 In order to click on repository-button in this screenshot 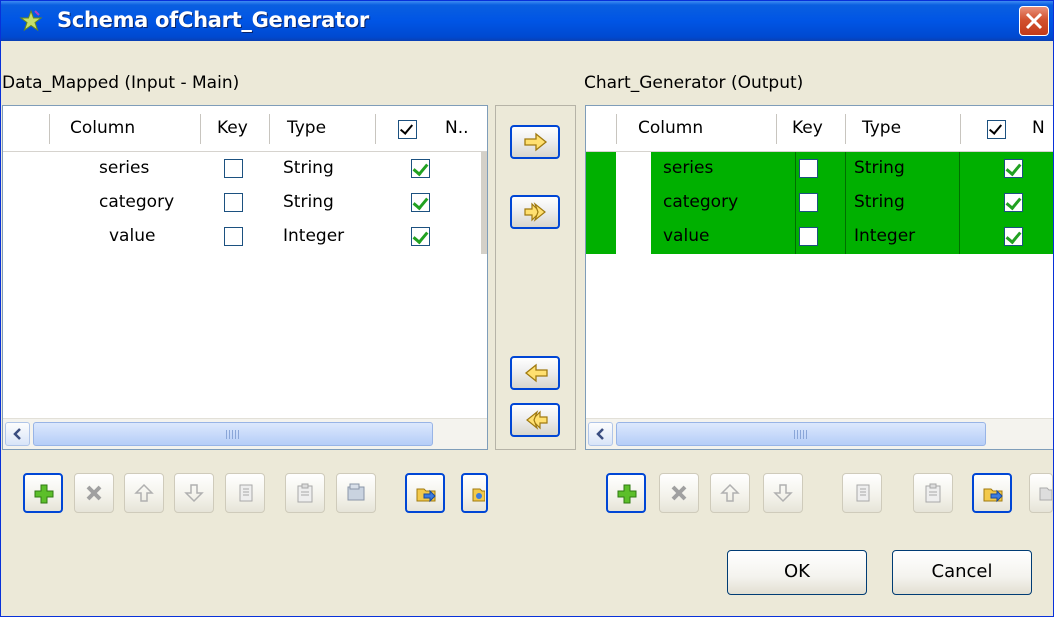, I will do `click(356, 493)`.